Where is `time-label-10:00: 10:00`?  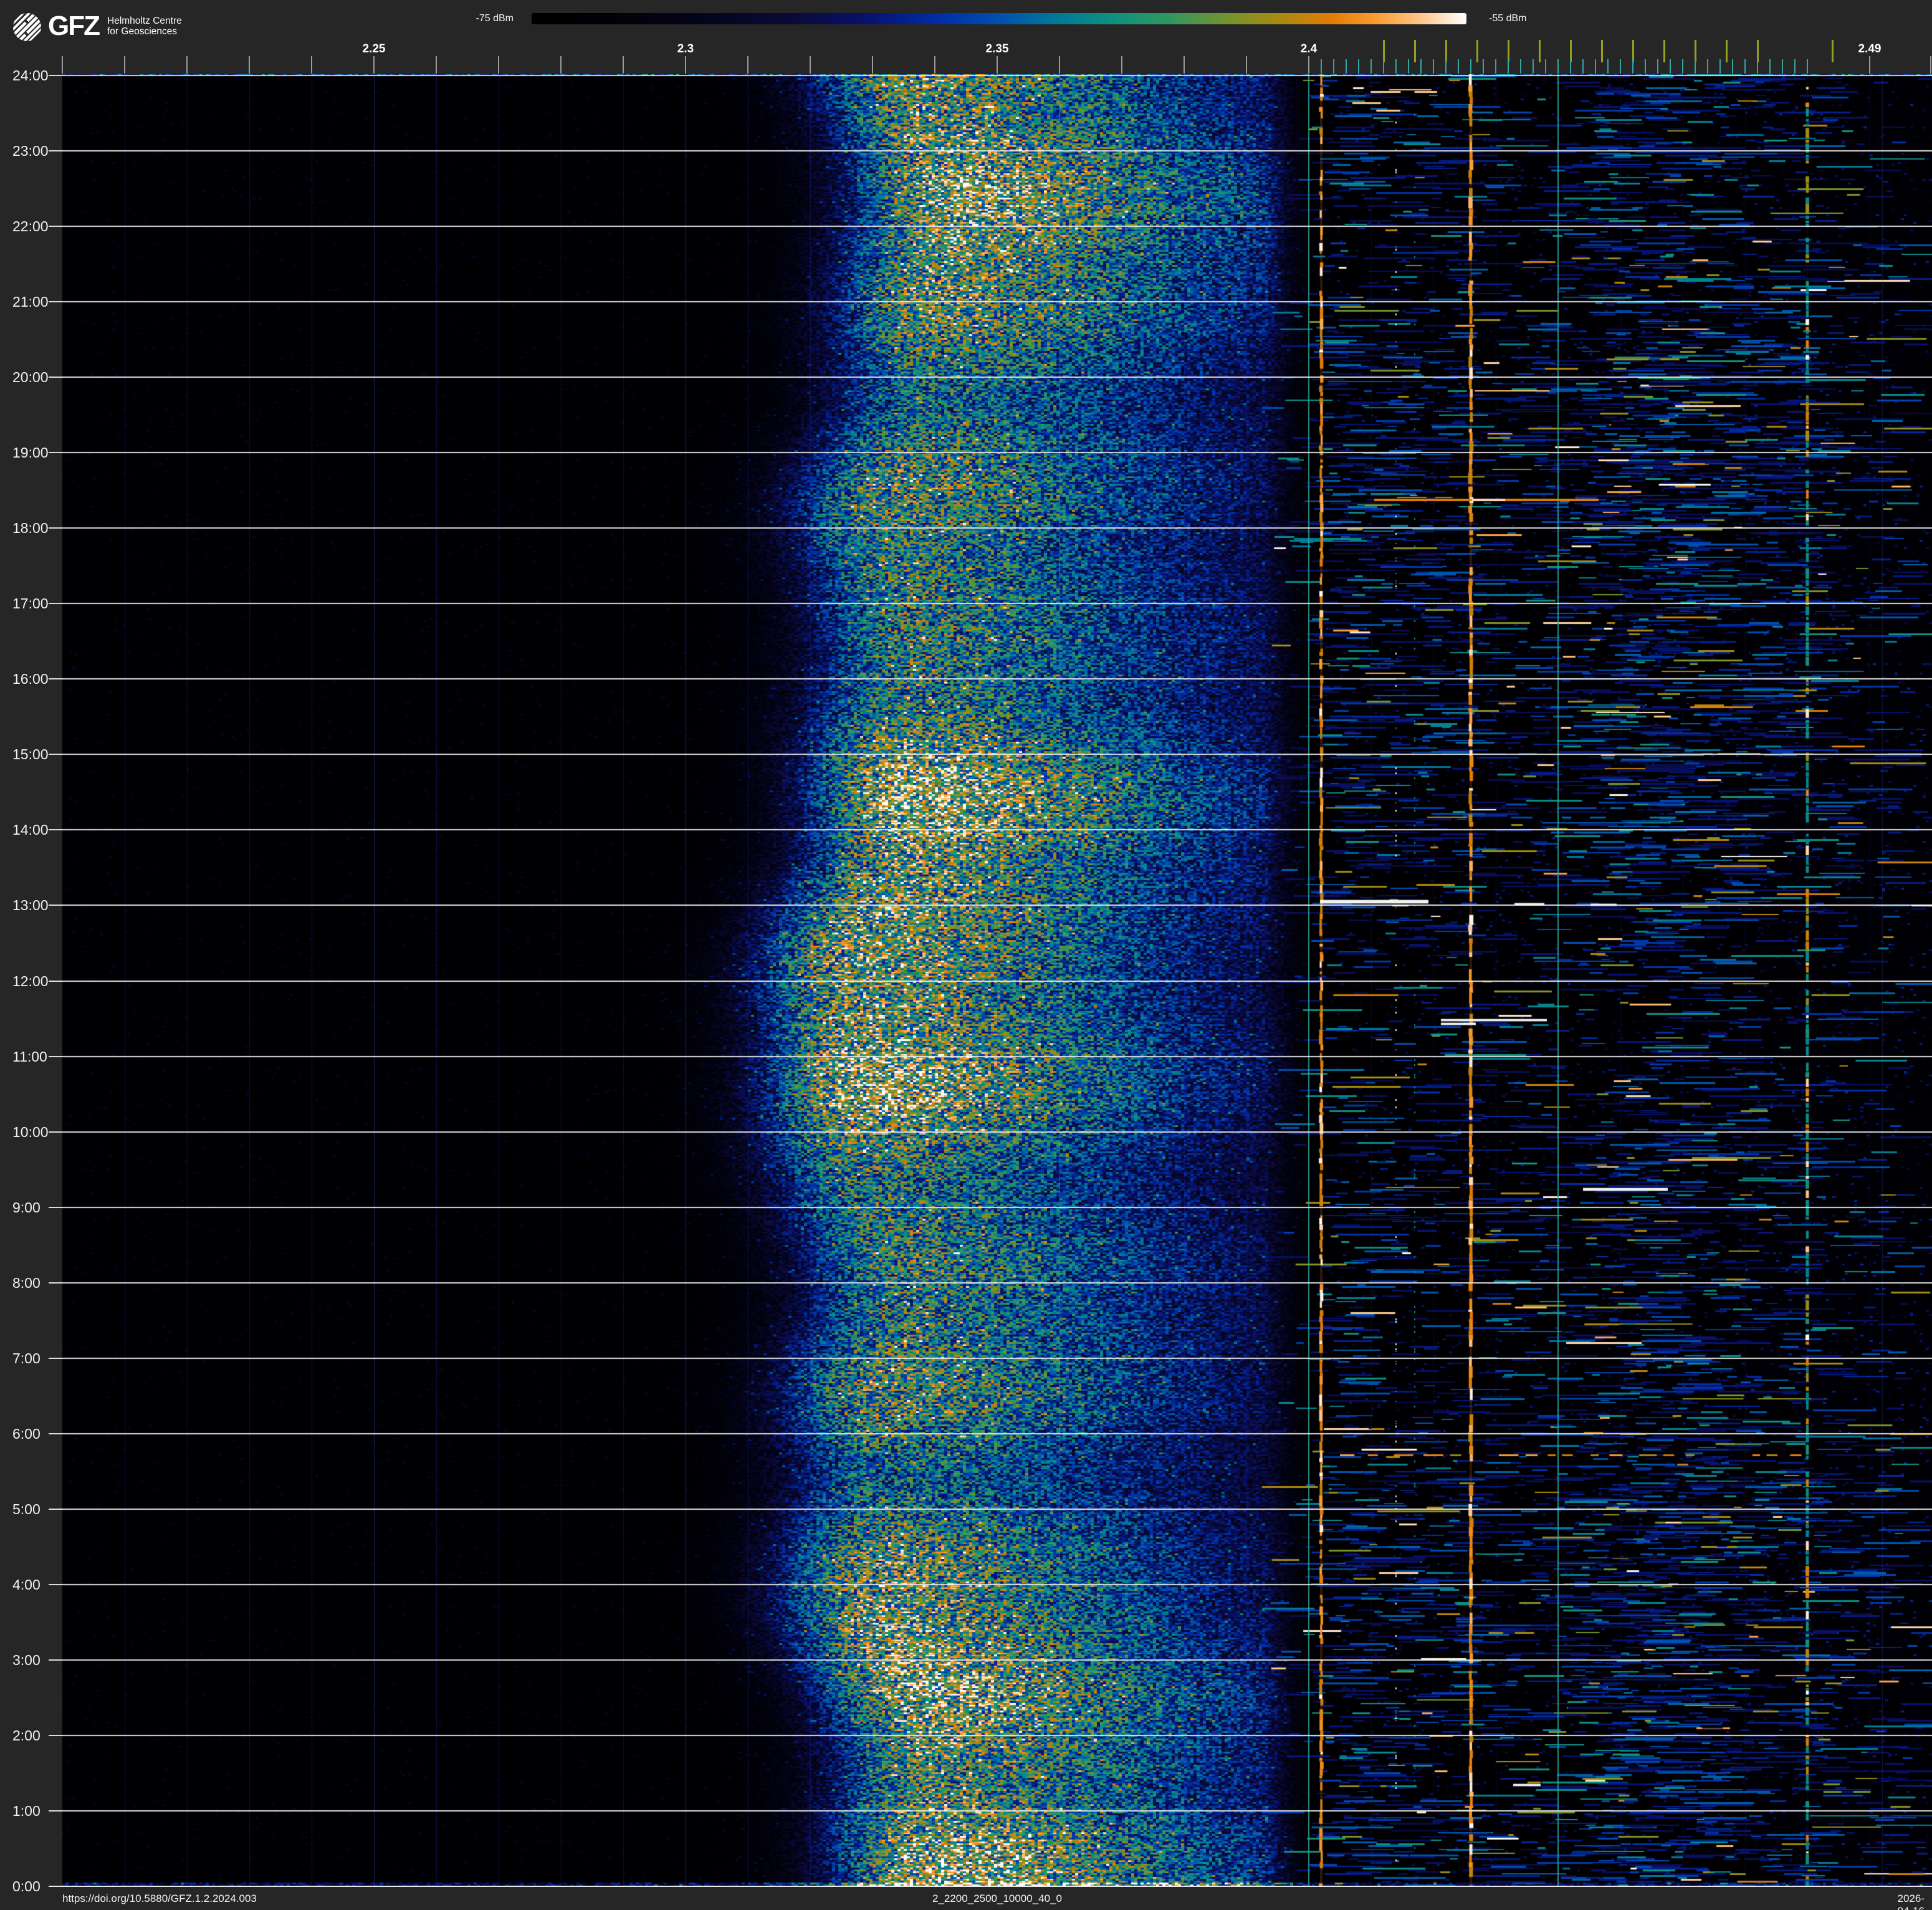
time-label-10:00: 10:00 is located at coordinates (30, 1131).